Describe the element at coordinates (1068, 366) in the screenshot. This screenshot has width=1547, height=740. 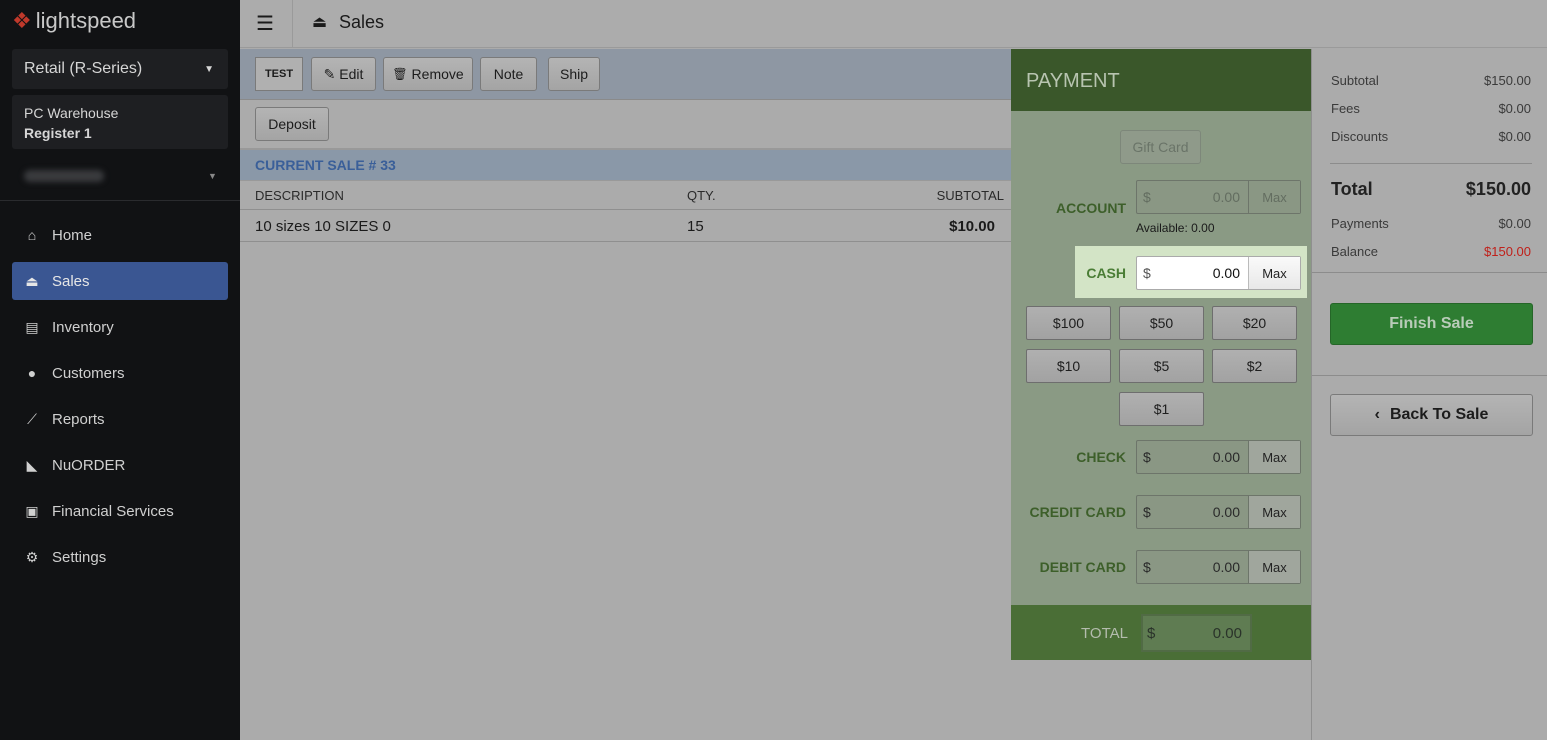
I see `cash-10-button: $10` at that location.